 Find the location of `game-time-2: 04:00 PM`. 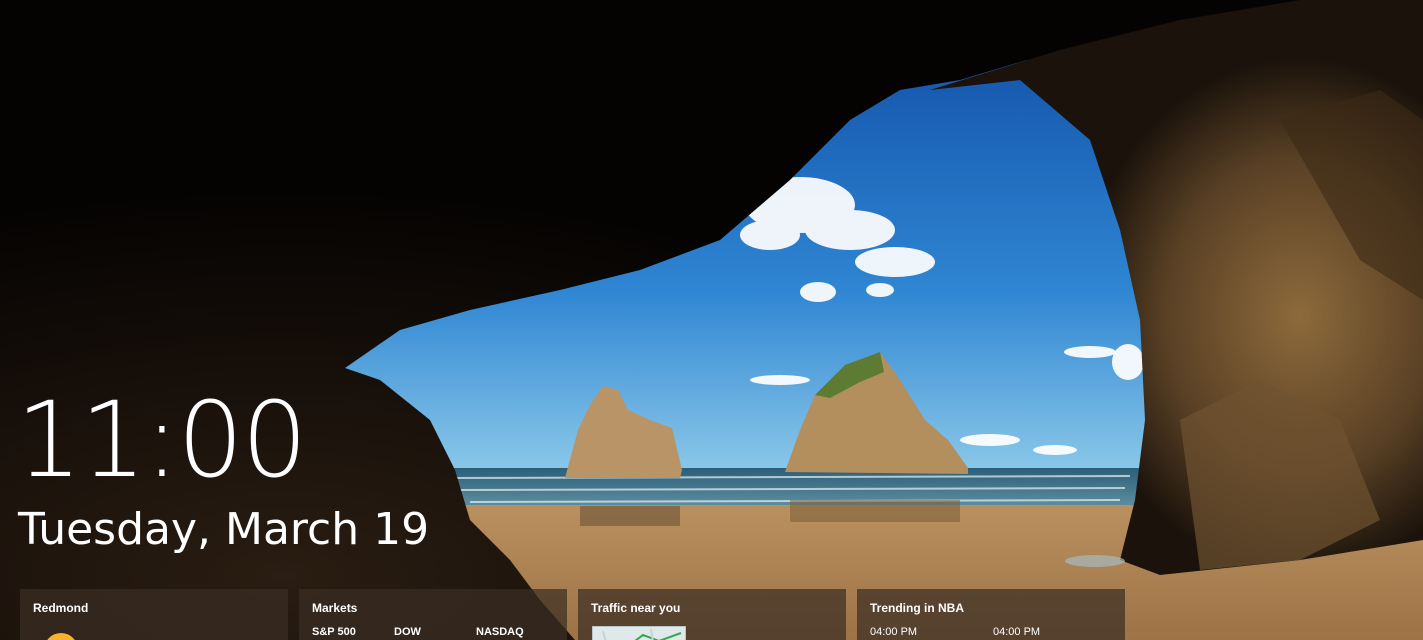

game-time-2: 04:00 PM is located at coordinates (1017, 632).